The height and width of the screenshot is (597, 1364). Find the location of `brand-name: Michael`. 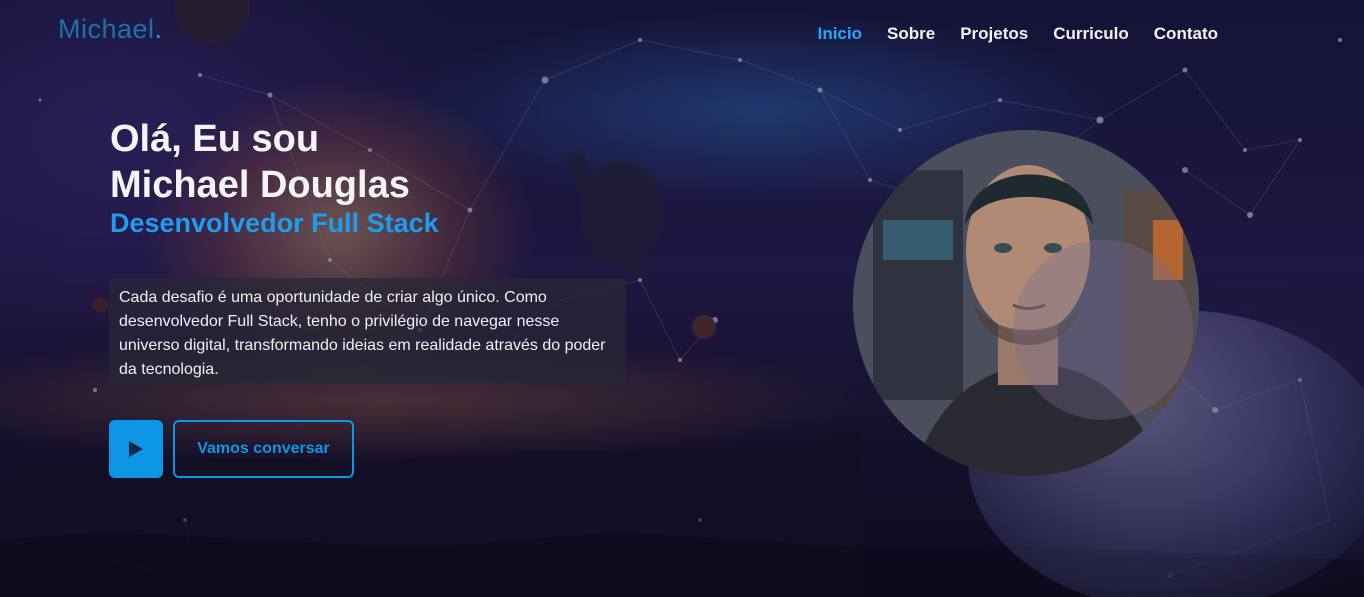

brand-name: Michael is located at coordinates (106, 29).